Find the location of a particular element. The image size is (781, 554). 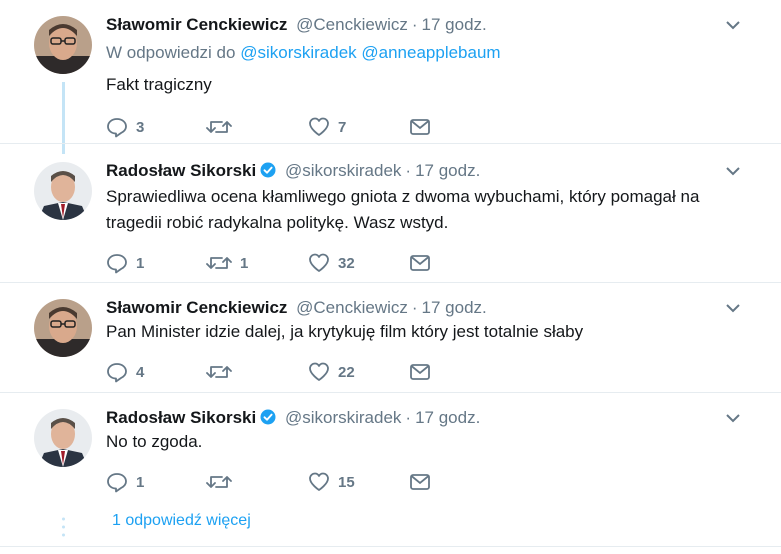

reply-button: 3 is located at coordinates (125, 127).